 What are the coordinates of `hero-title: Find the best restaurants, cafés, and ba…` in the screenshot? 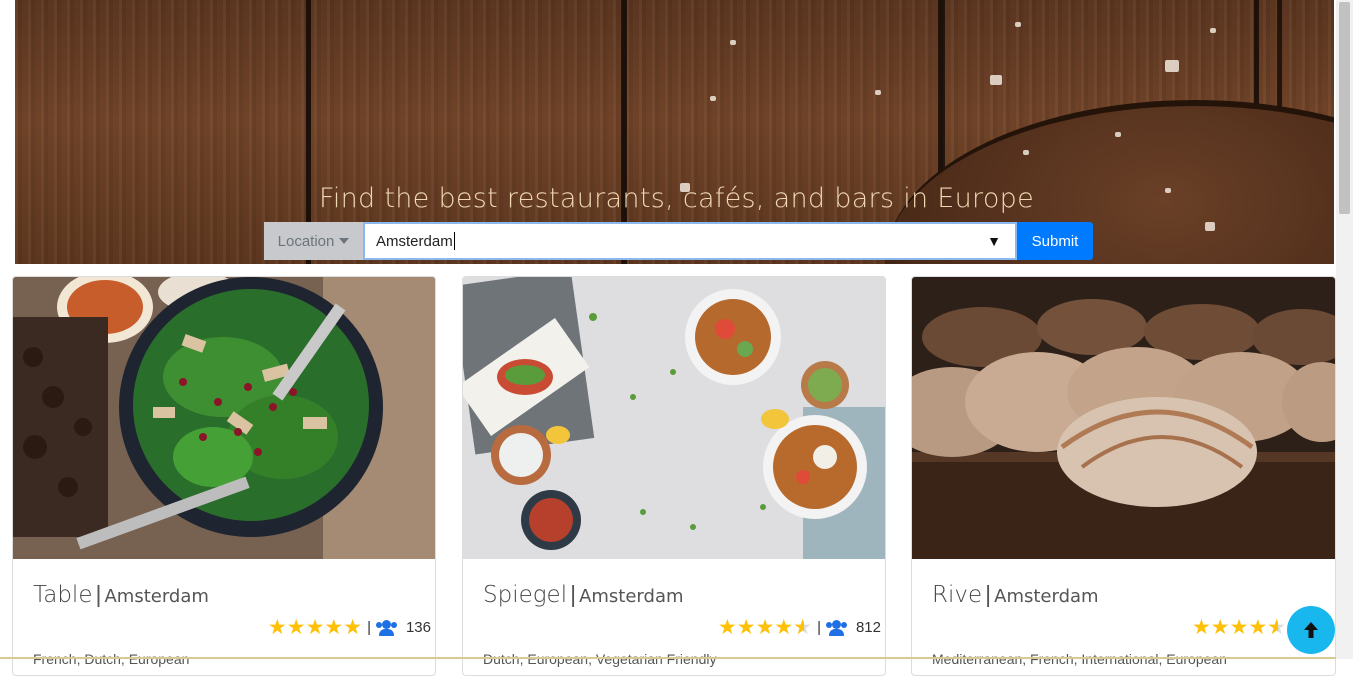 It's located at (676, 198).